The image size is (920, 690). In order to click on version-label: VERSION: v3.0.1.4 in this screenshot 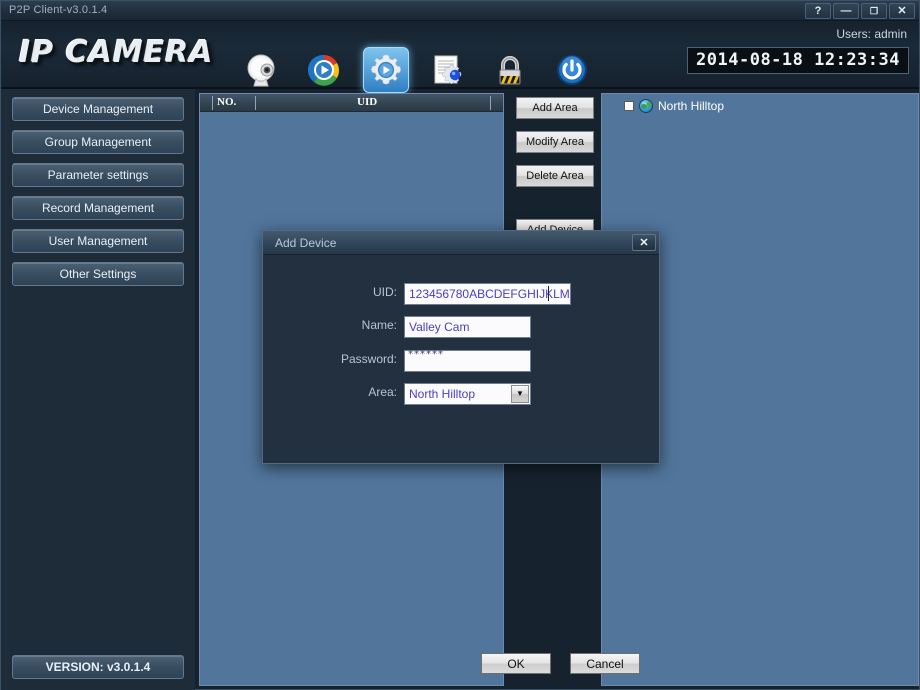, I will do `click(98, 667)`.